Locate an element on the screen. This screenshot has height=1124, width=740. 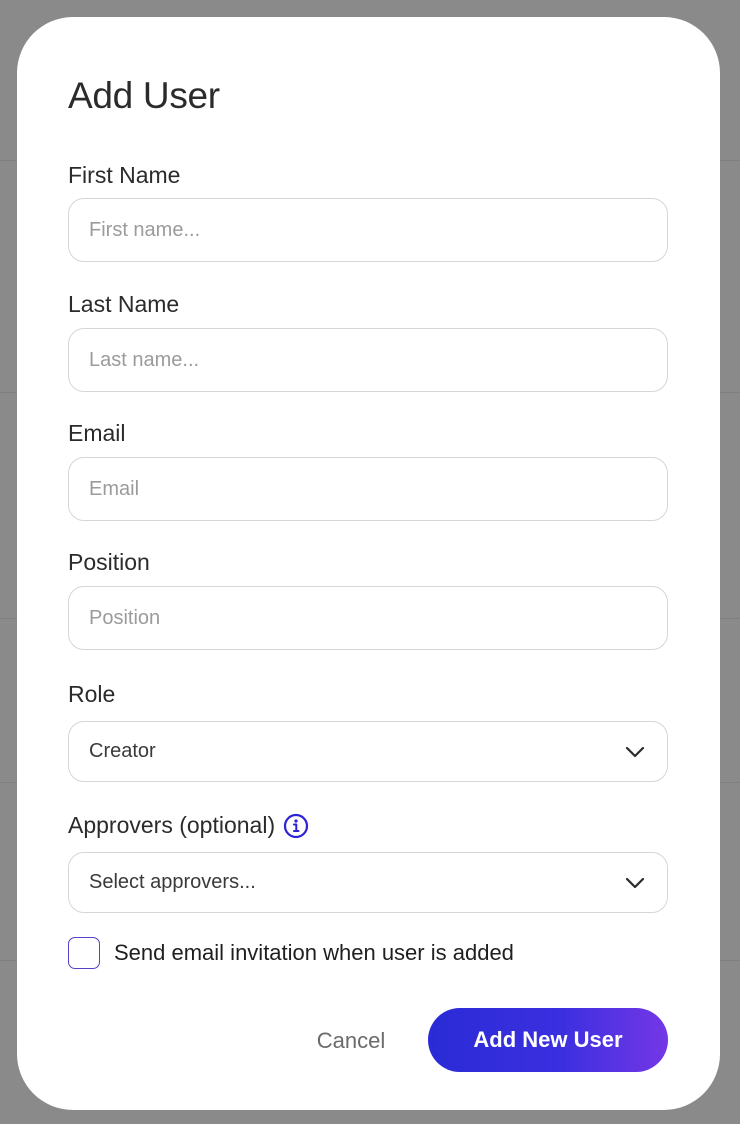
send-invite-label: Send email invitation when user is added is located at coordinates (314, 953).